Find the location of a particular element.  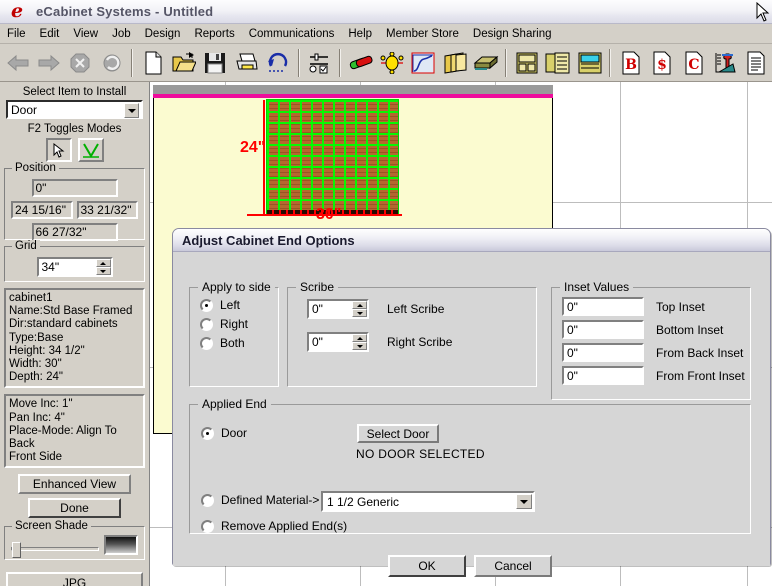

stop-icon is located at coordinates (80, 63).